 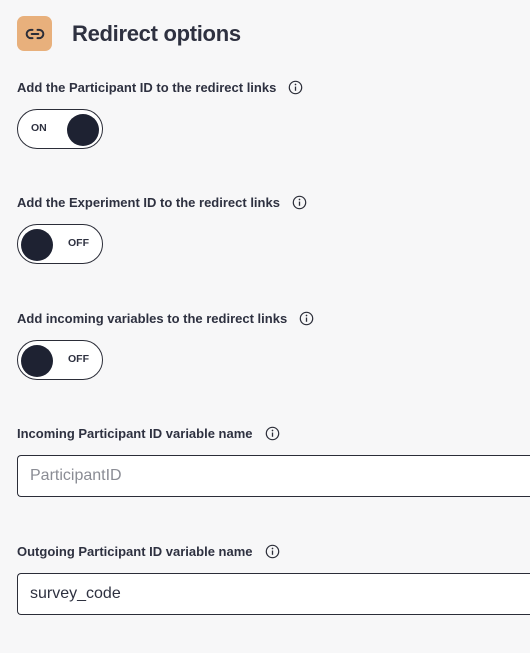 I want to click on page-header: Redirect options, so click(x=129, y=33).